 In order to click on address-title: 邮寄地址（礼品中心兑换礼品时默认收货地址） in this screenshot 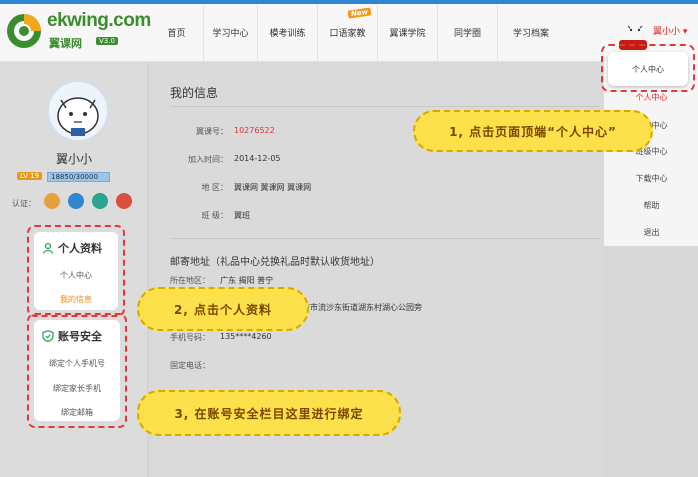, I will do `click(275, 262)`.